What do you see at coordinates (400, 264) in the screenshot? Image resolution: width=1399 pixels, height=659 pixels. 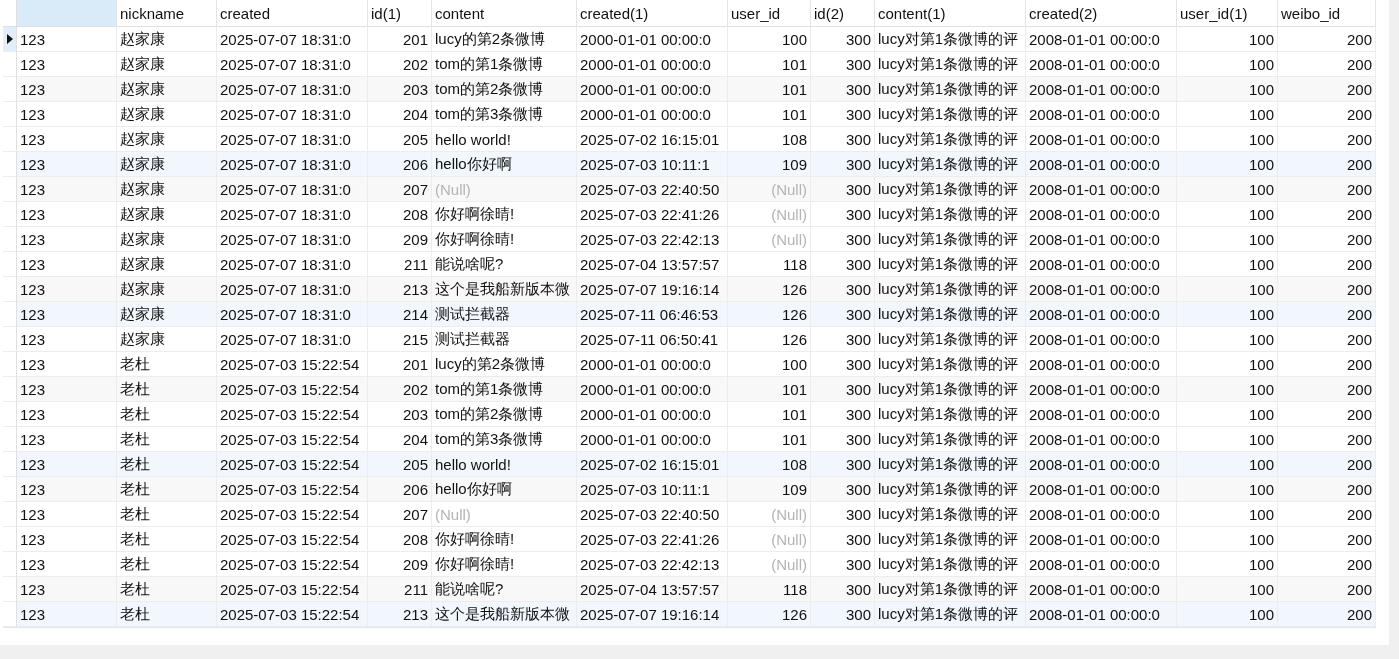 I see `table-cell: 211` at bounding box center [400, 264].